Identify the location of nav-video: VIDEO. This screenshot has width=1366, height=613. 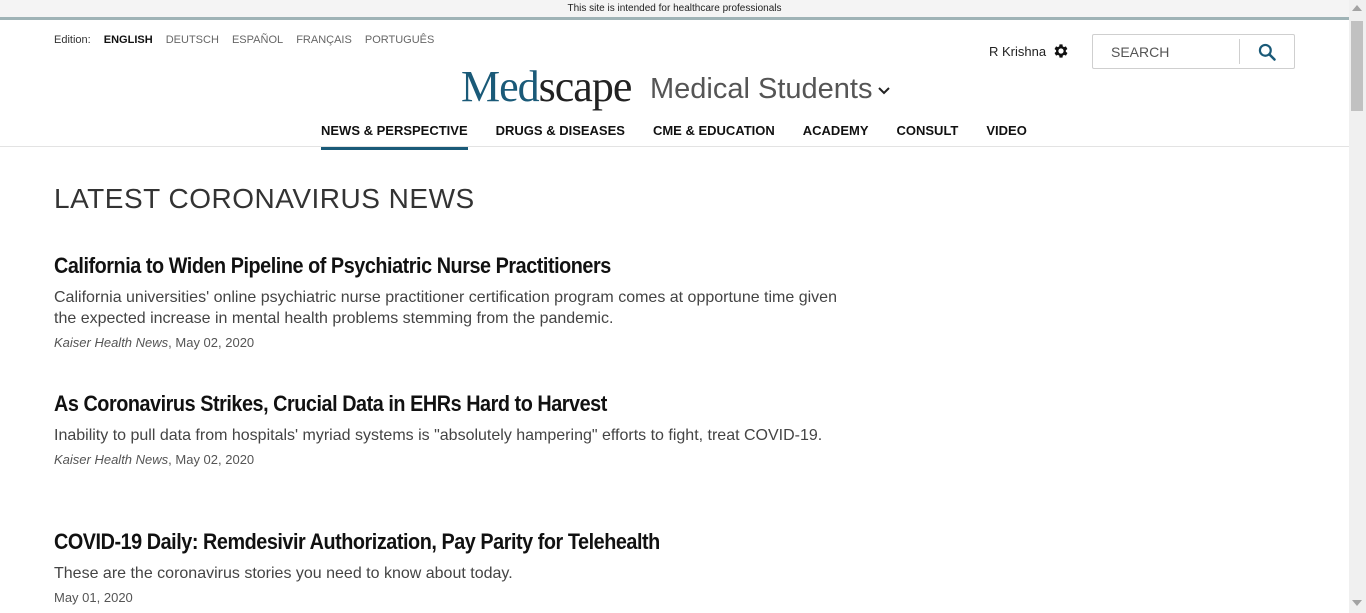
(1006, 135).